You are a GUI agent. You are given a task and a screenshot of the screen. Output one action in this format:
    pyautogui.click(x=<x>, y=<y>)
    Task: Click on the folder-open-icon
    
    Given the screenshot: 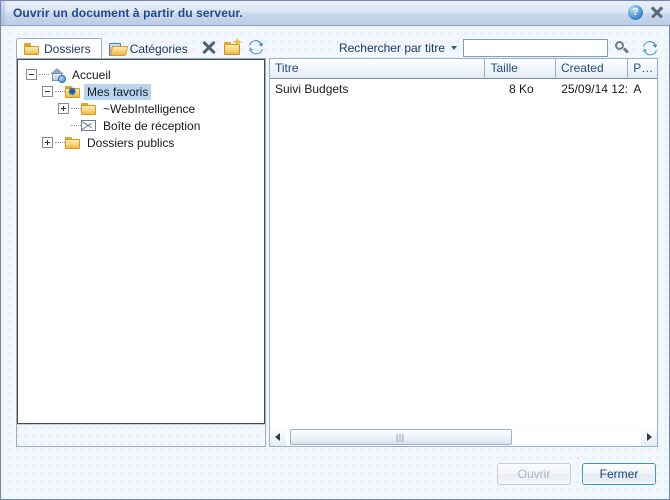 What is the action you would take?
    pyautogui.click(x=116, y=49)
    